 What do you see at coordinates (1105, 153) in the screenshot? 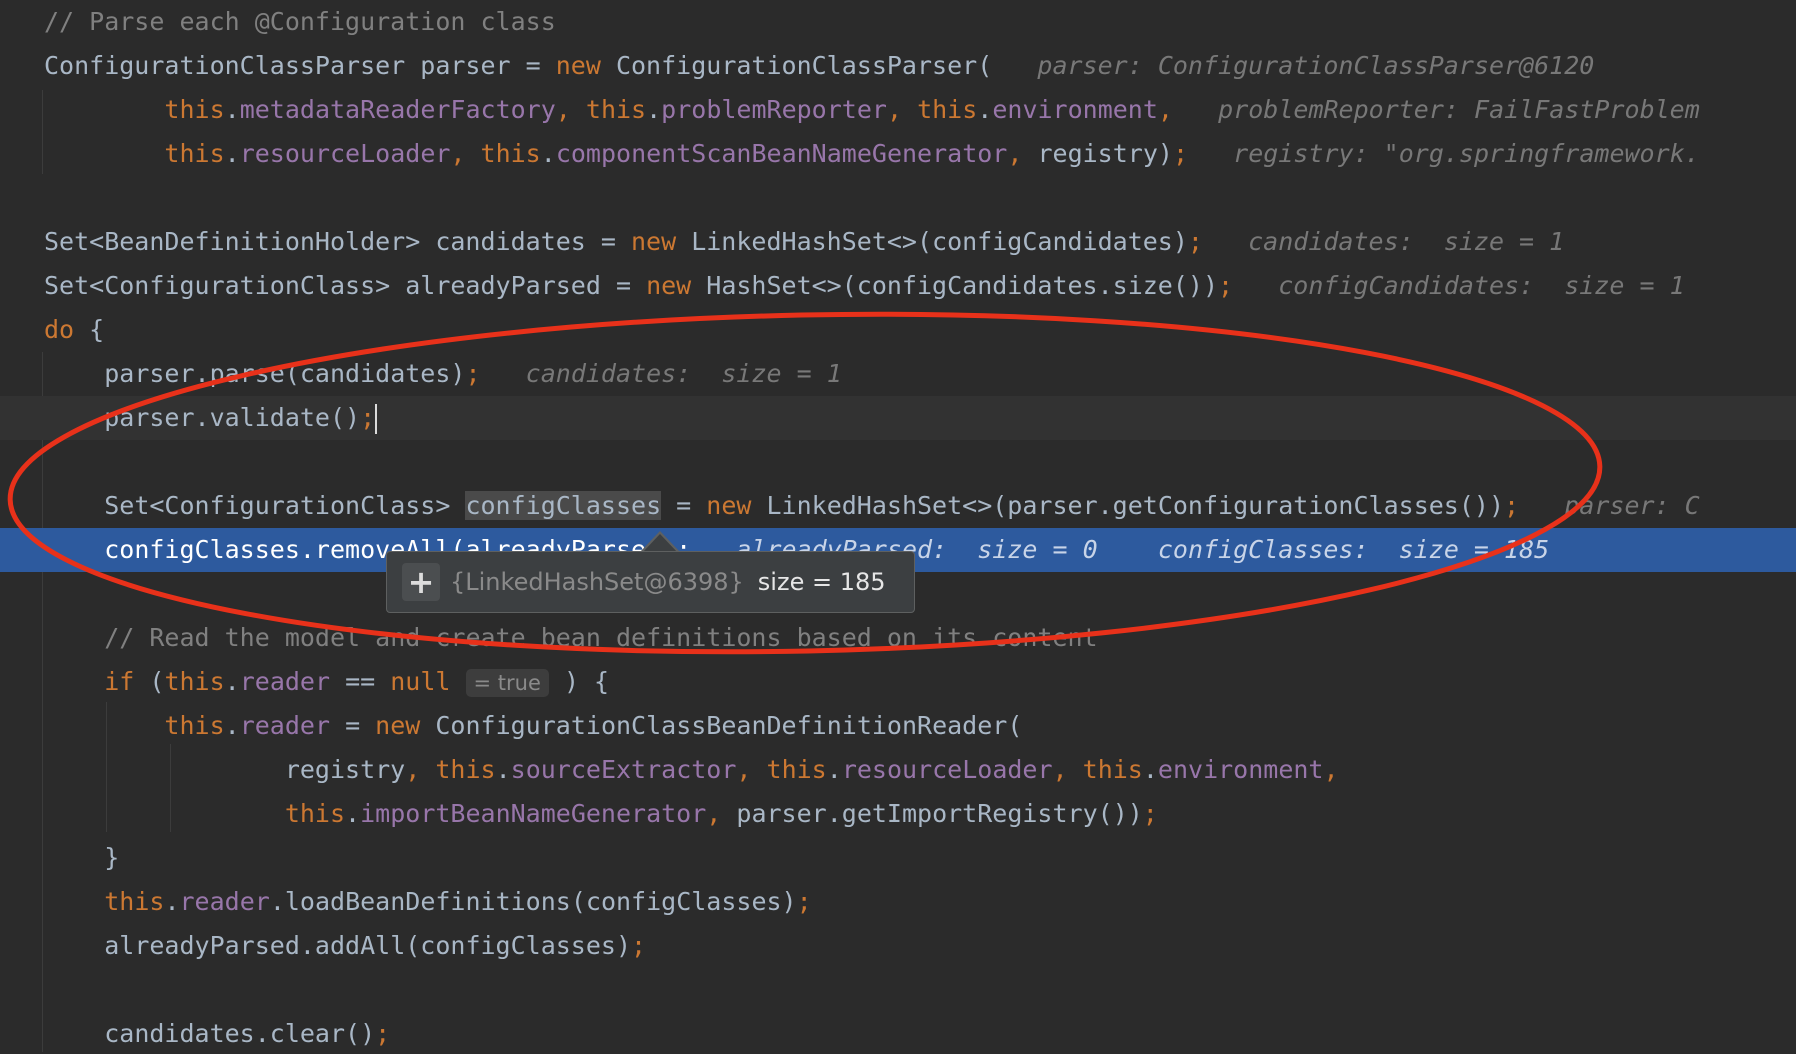
I see `code-text: registry)` at bounding box center [1105, 153].